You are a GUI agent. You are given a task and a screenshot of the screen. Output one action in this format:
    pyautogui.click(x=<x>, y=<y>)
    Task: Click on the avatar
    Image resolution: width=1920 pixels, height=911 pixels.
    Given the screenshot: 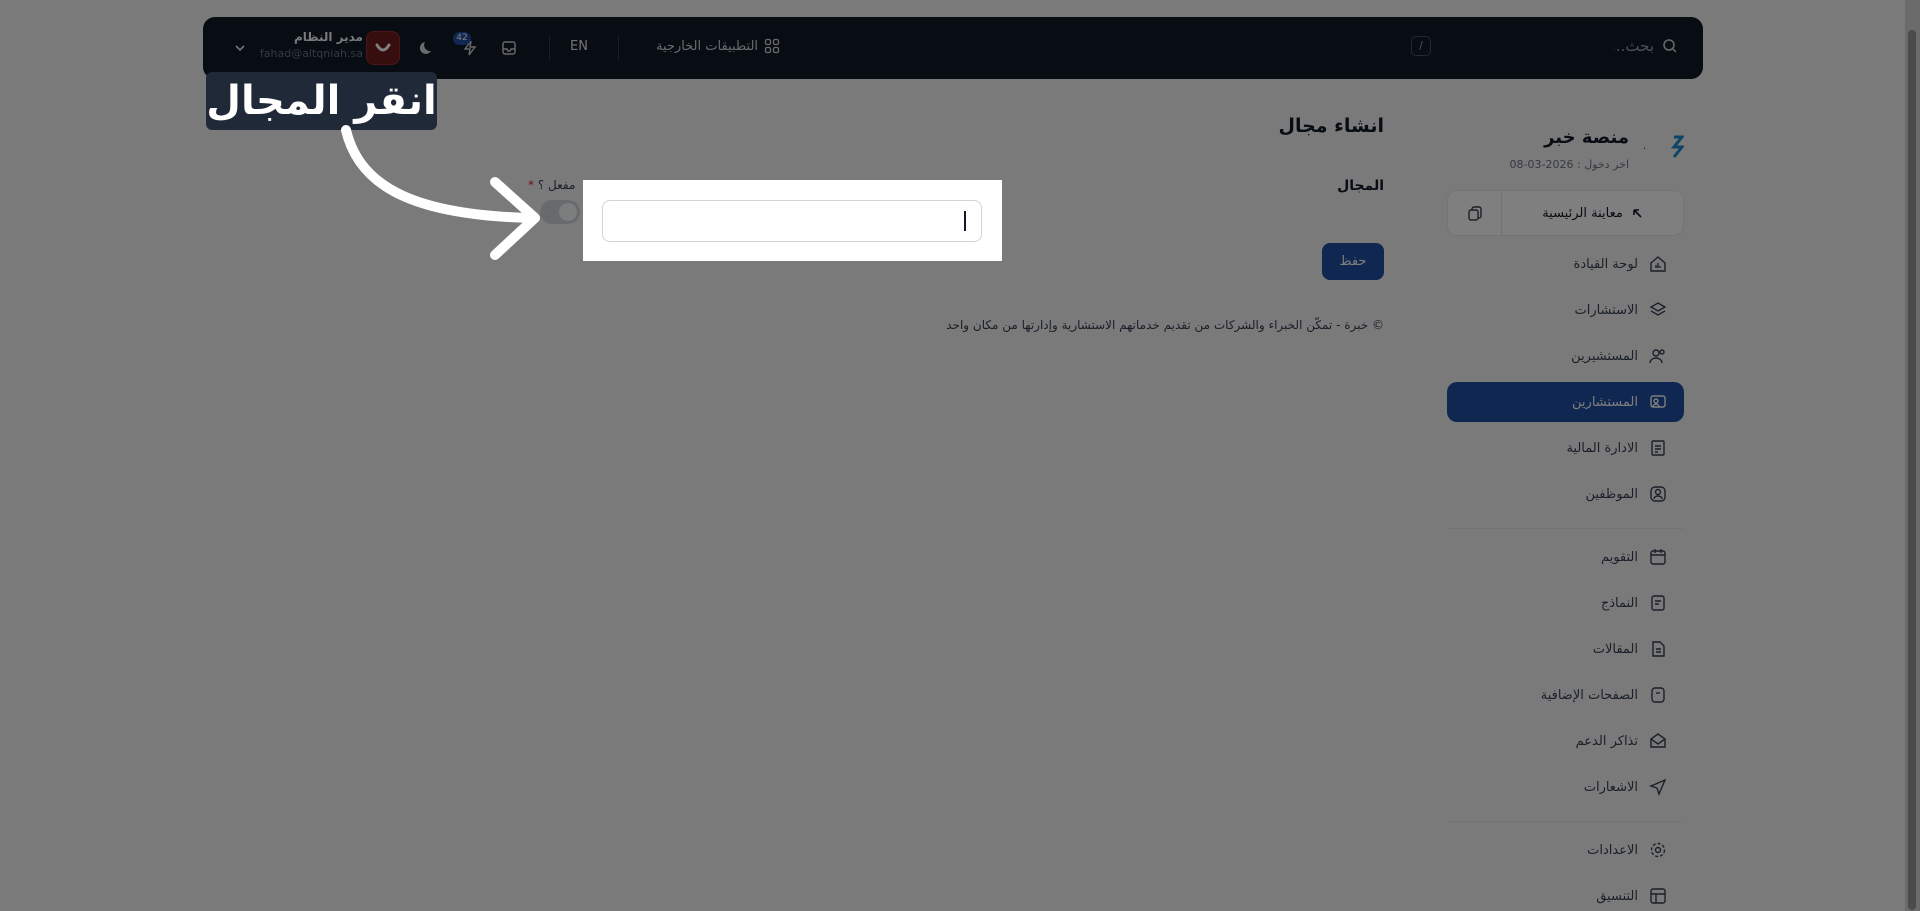 What is the action you would take?
    pyautogui.click(x=383, y=48)
    